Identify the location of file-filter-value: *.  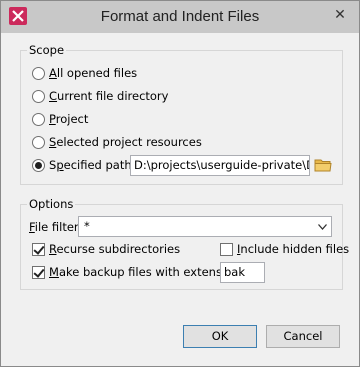
(87, 226).